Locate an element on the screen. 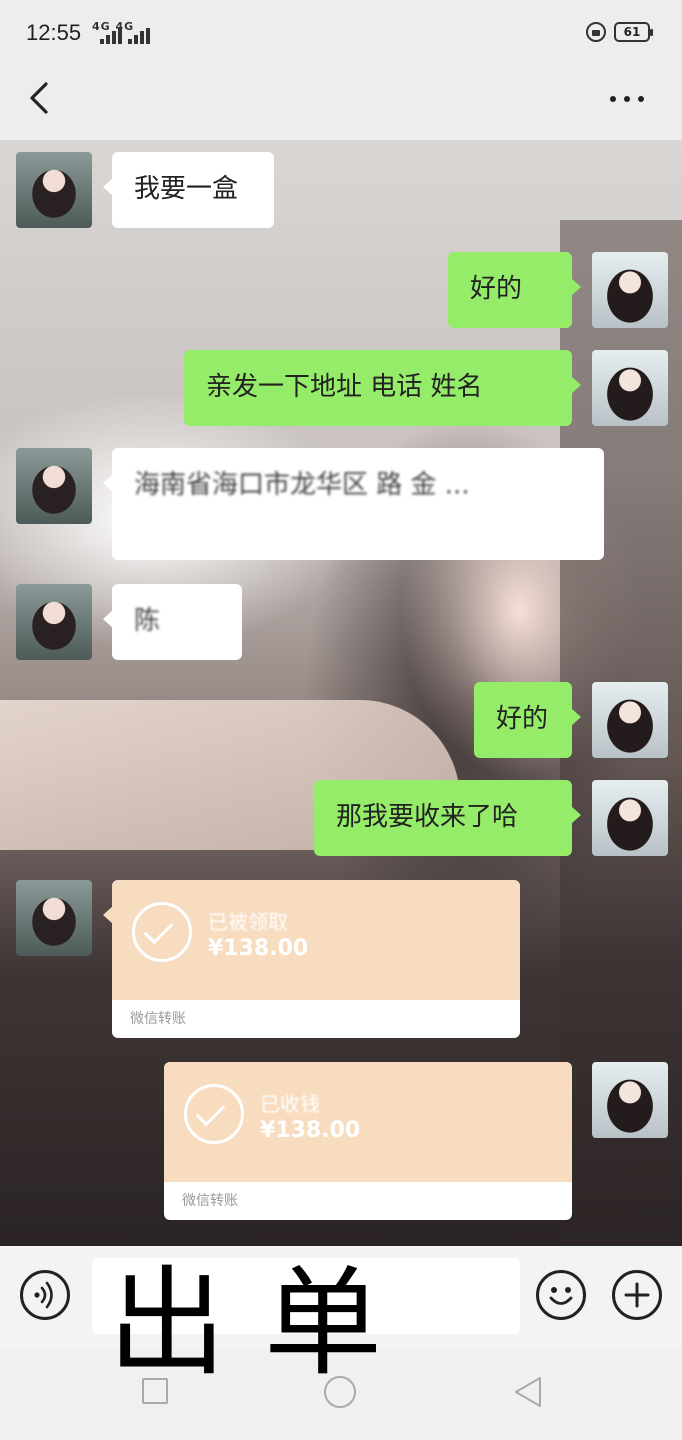 This screenshot has width=682, height=1440. message-text: 我要一盒 is located at coordinates (186, 189).